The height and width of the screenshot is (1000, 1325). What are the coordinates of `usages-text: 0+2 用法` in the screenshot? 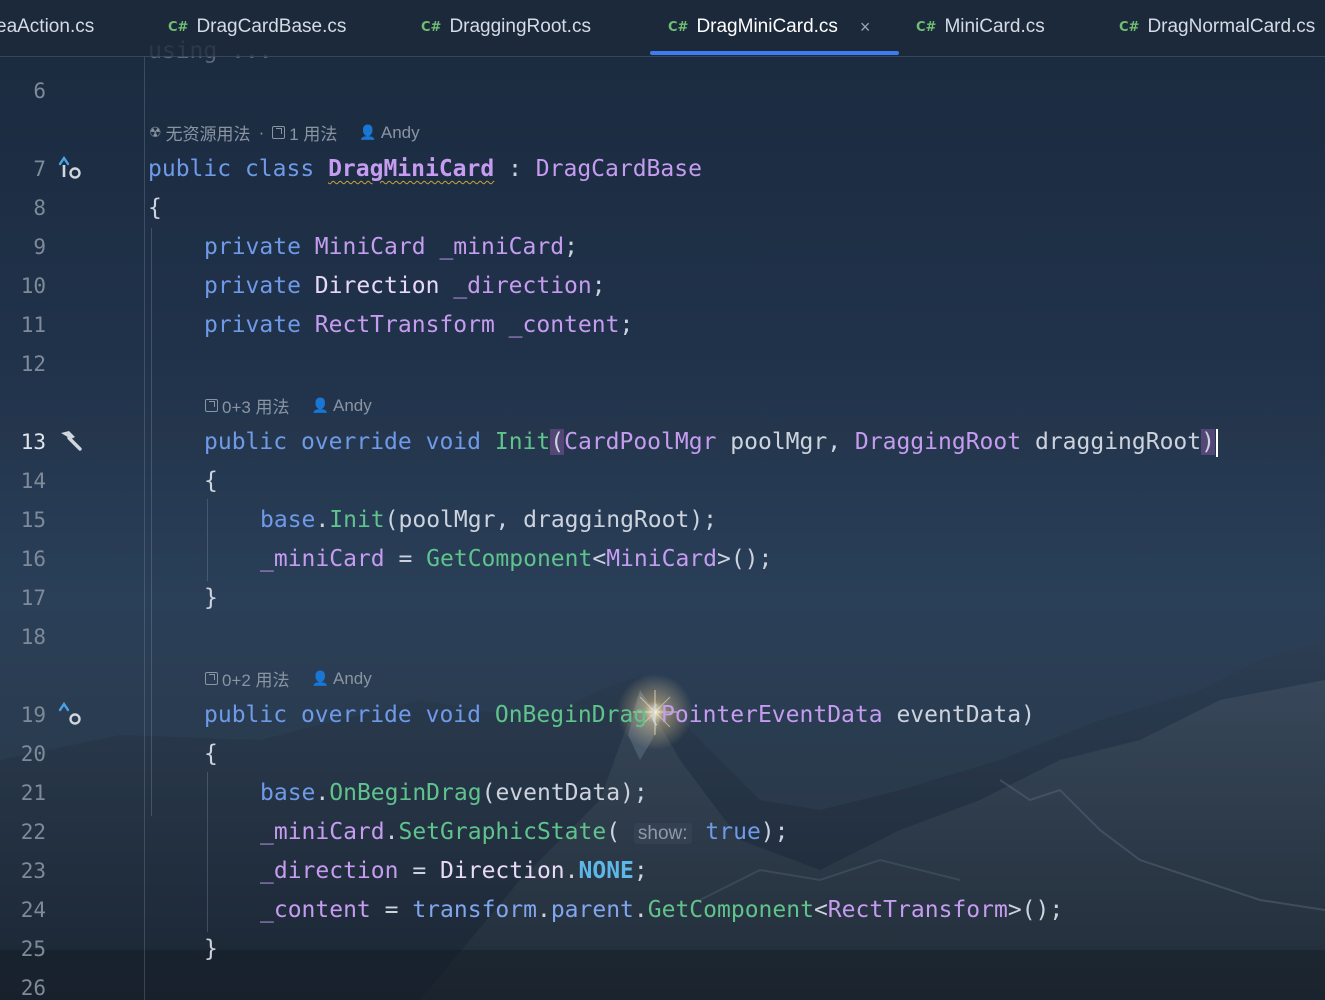 It's located at (256, 680).